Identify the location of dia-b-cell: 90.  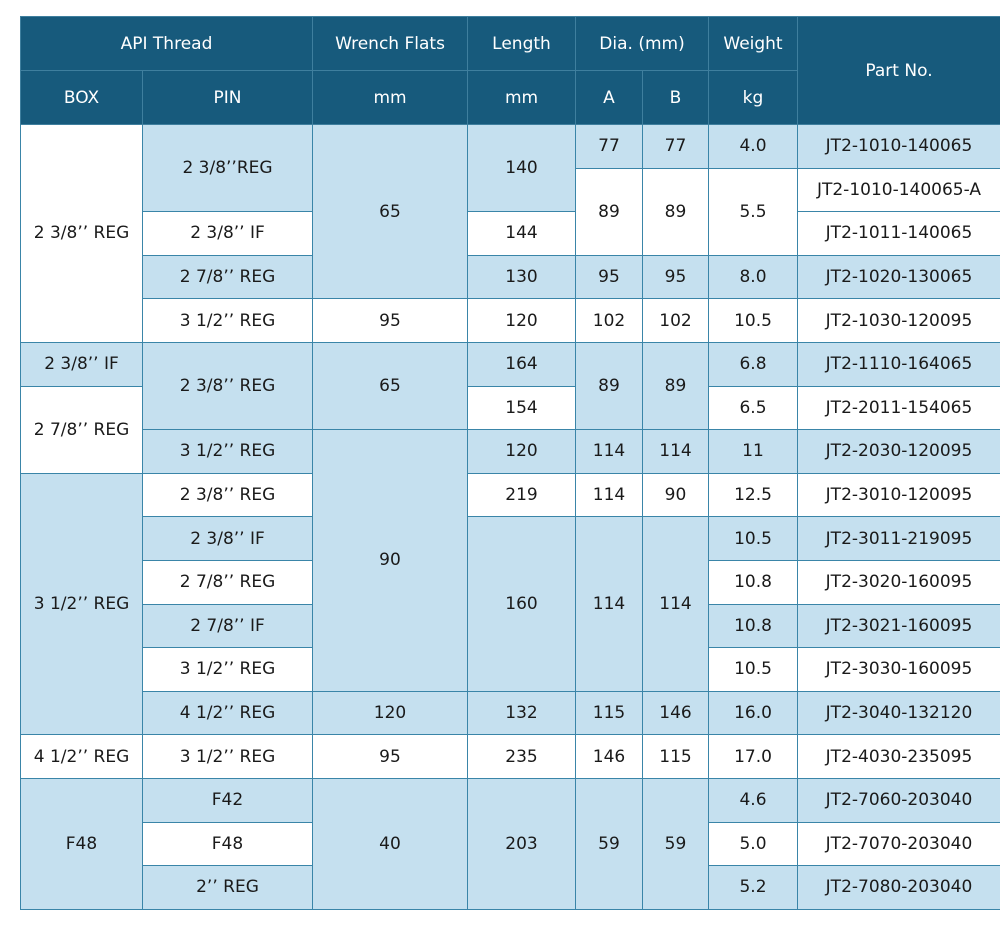
(675, 495).